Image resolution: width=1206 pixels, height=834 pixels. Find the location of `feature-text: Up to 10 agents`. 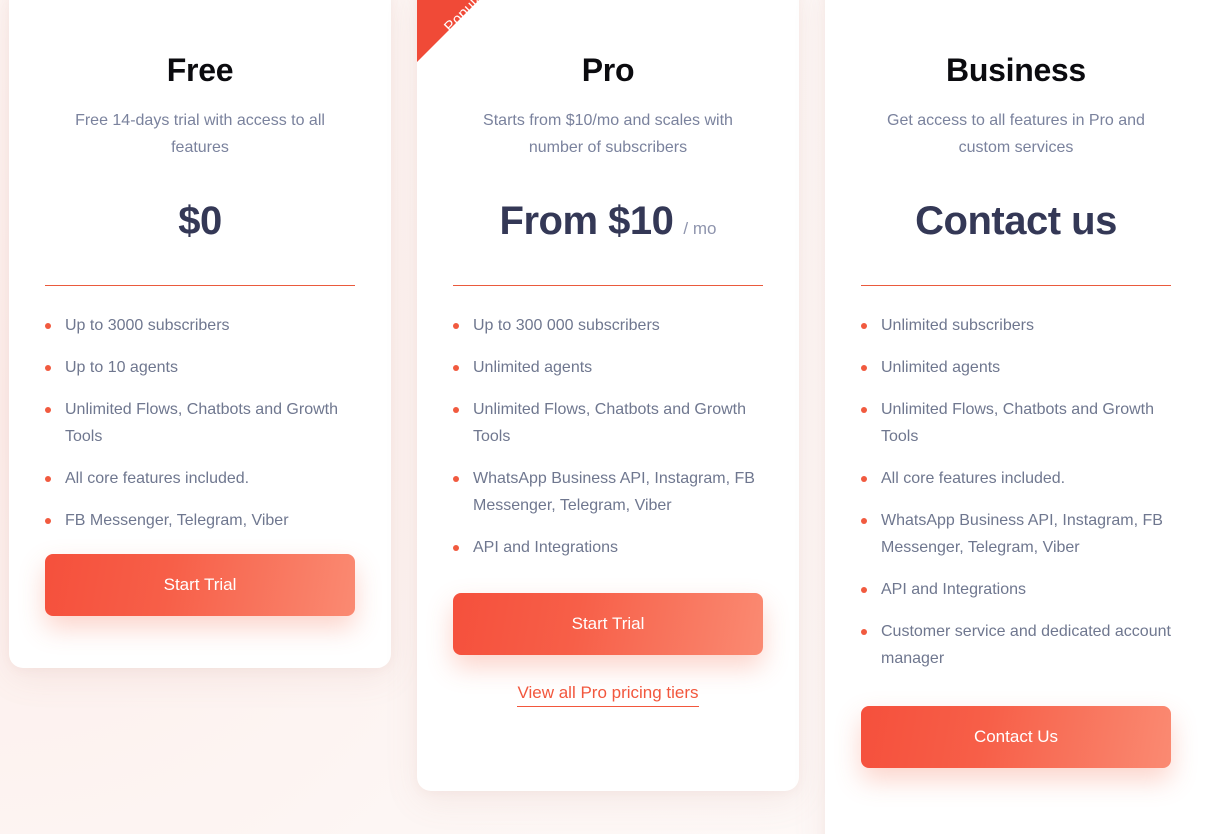

feature-text: Up to 10 agents is located at coordinates (121, 367).